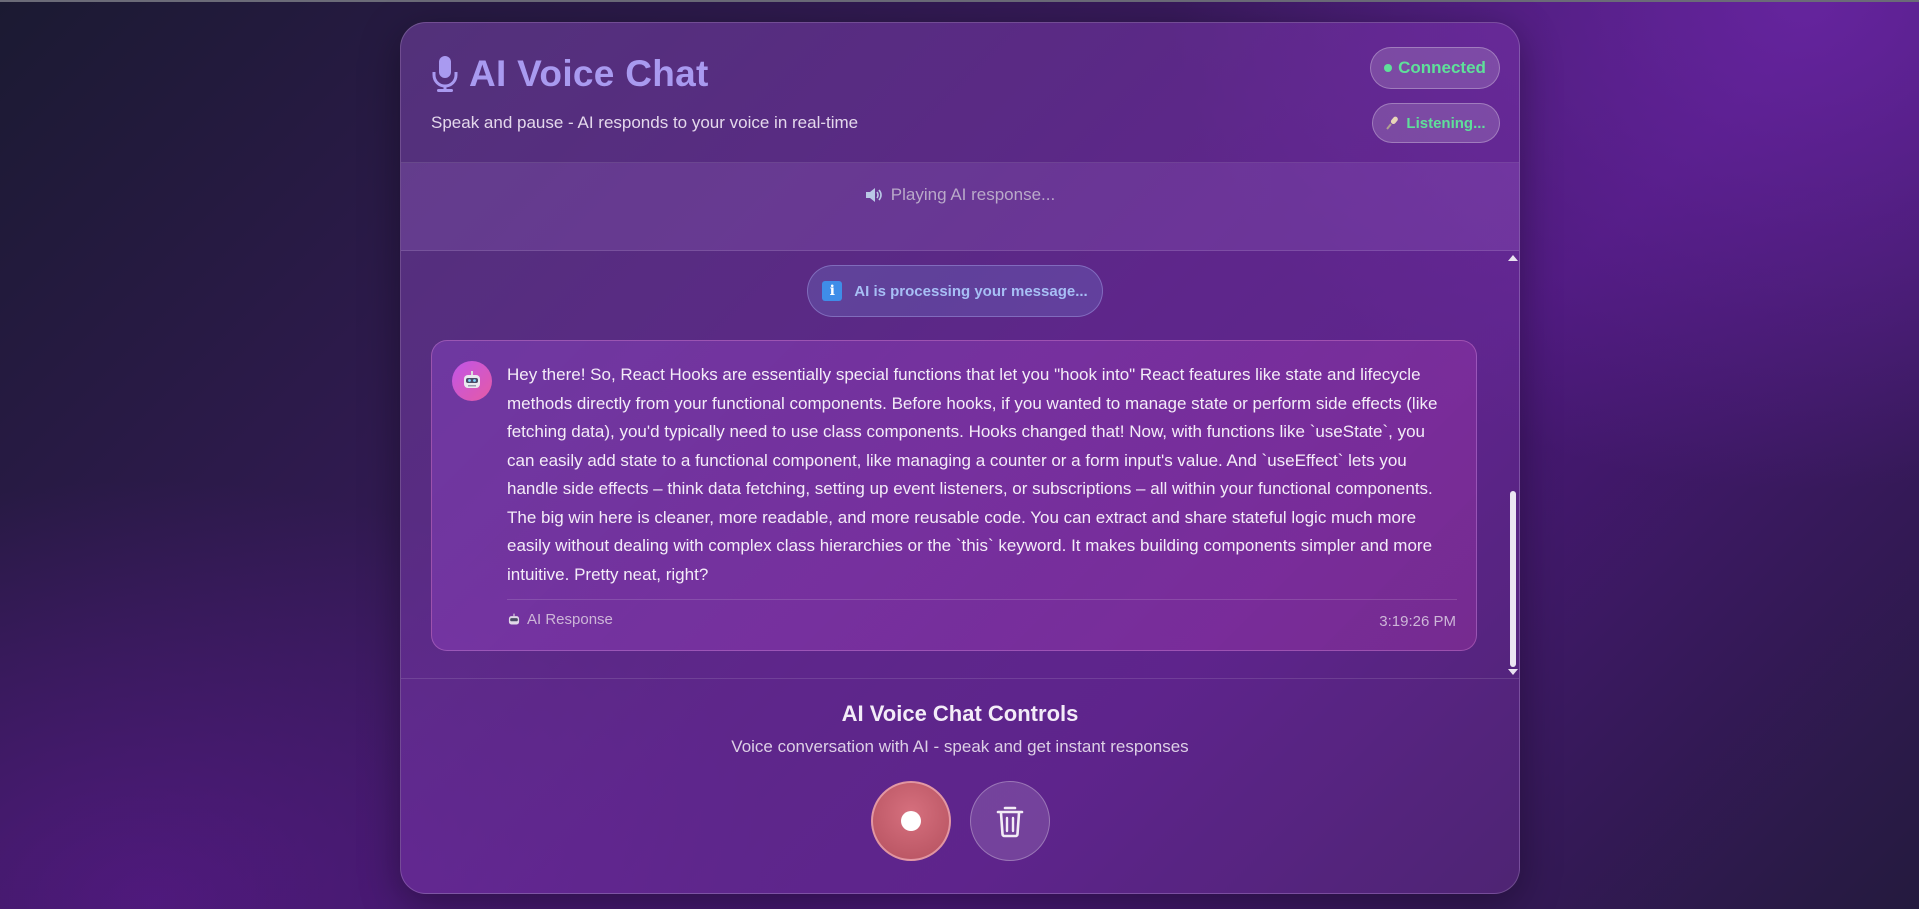  I want to click on page-title: AI Voice Chat, so click(589, 73).